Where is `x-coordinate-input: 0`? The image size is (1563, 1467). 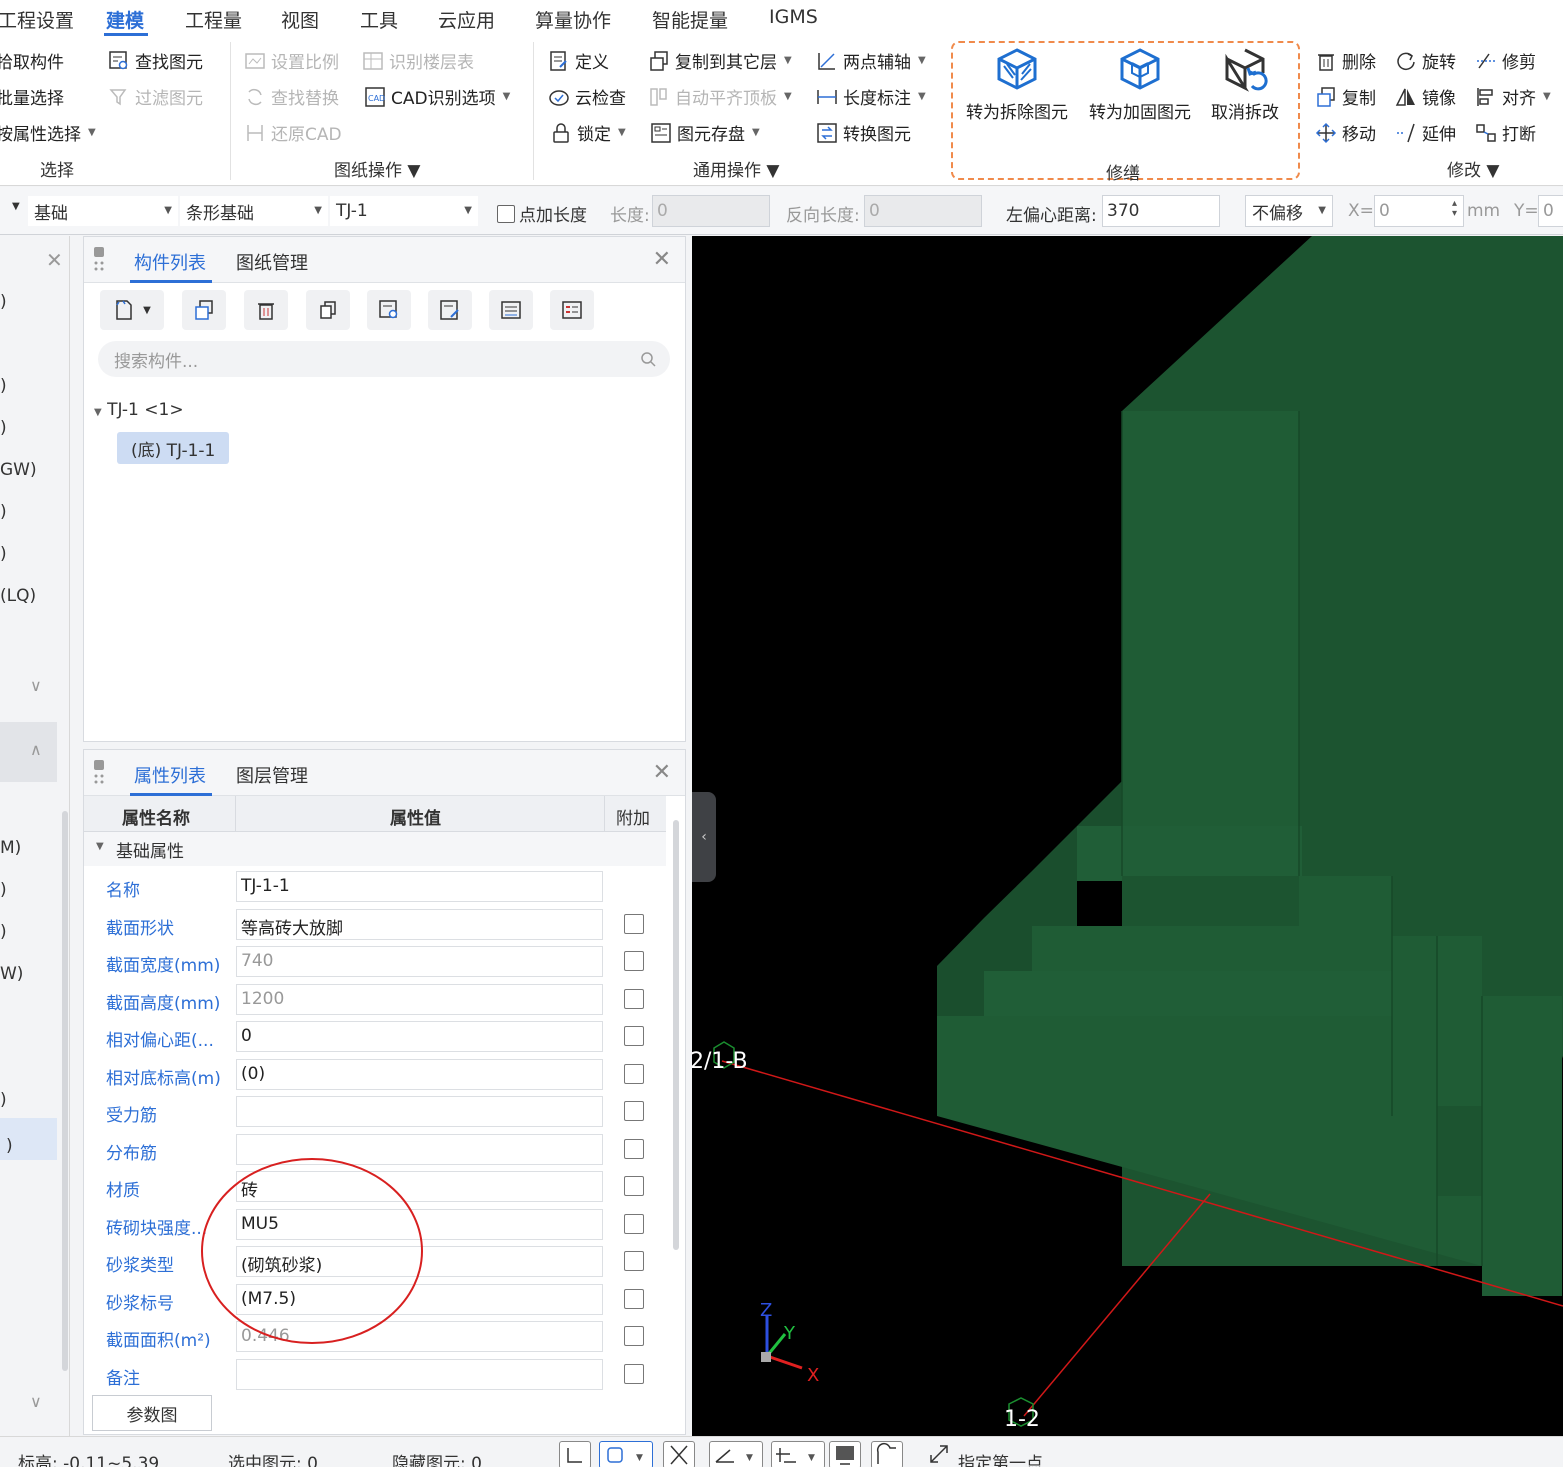
x-coordinate-input: 0 is located at coordinates (1419, 211).